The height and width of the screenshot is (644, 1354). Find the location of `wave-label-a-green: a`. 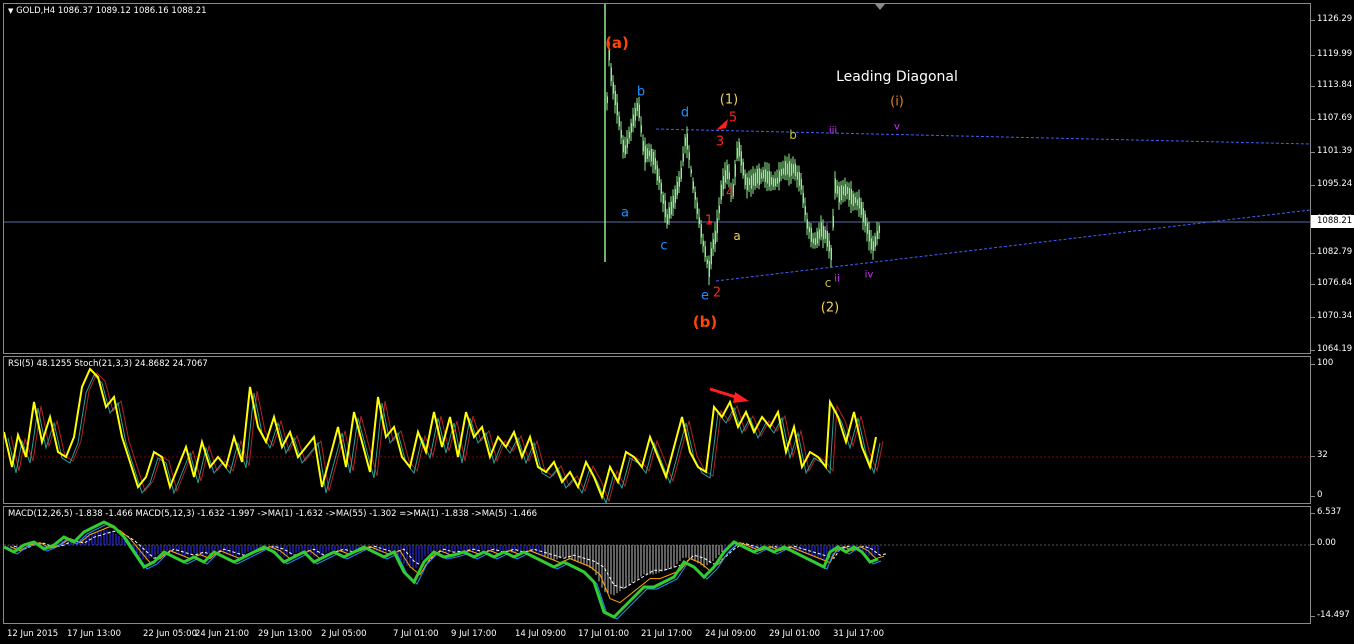

wave-label-a-green: a is located at coordinates (737, 236).